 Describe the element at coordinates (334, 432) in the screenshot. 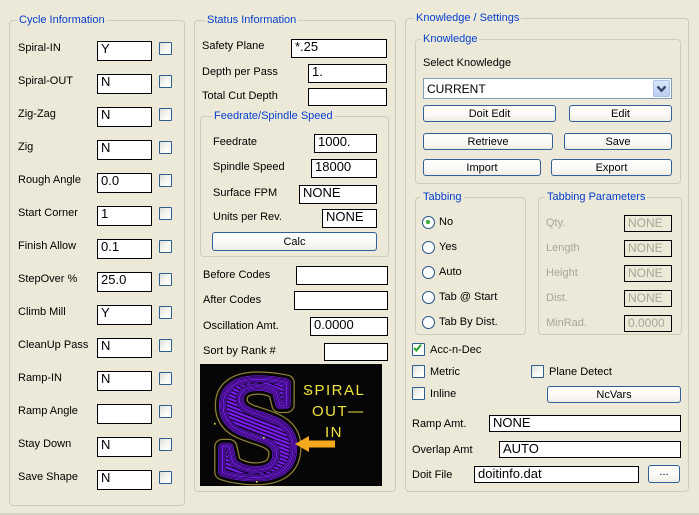

I see `svg-text: IN` at that location.